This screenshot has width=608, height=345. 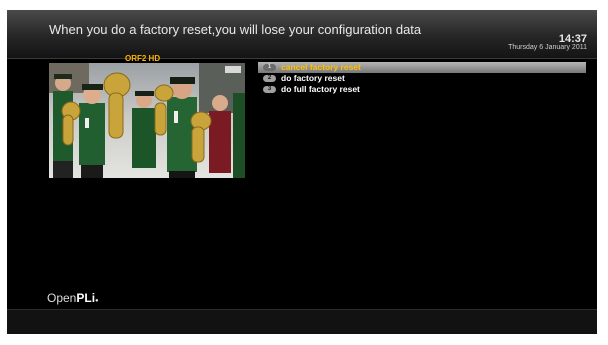 I want to click on key-3-badge: 3, so click(x=269, y=89).